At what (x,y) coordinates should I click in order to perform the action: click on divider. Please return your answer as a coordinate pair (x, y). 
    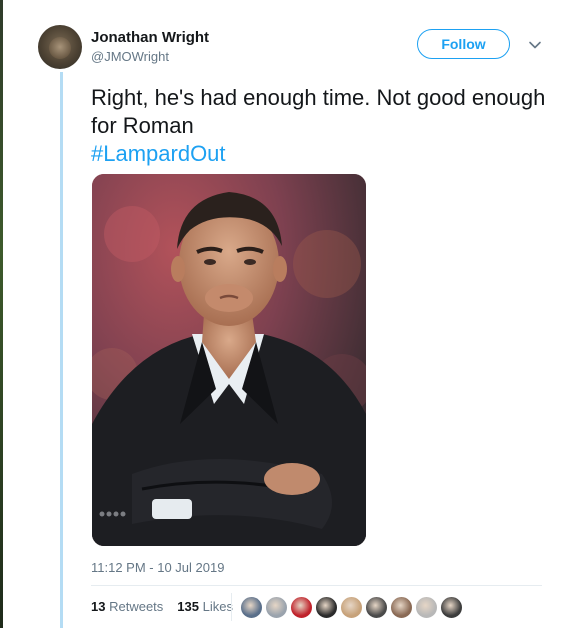
    Looking at the image, I should click on (316, 585).